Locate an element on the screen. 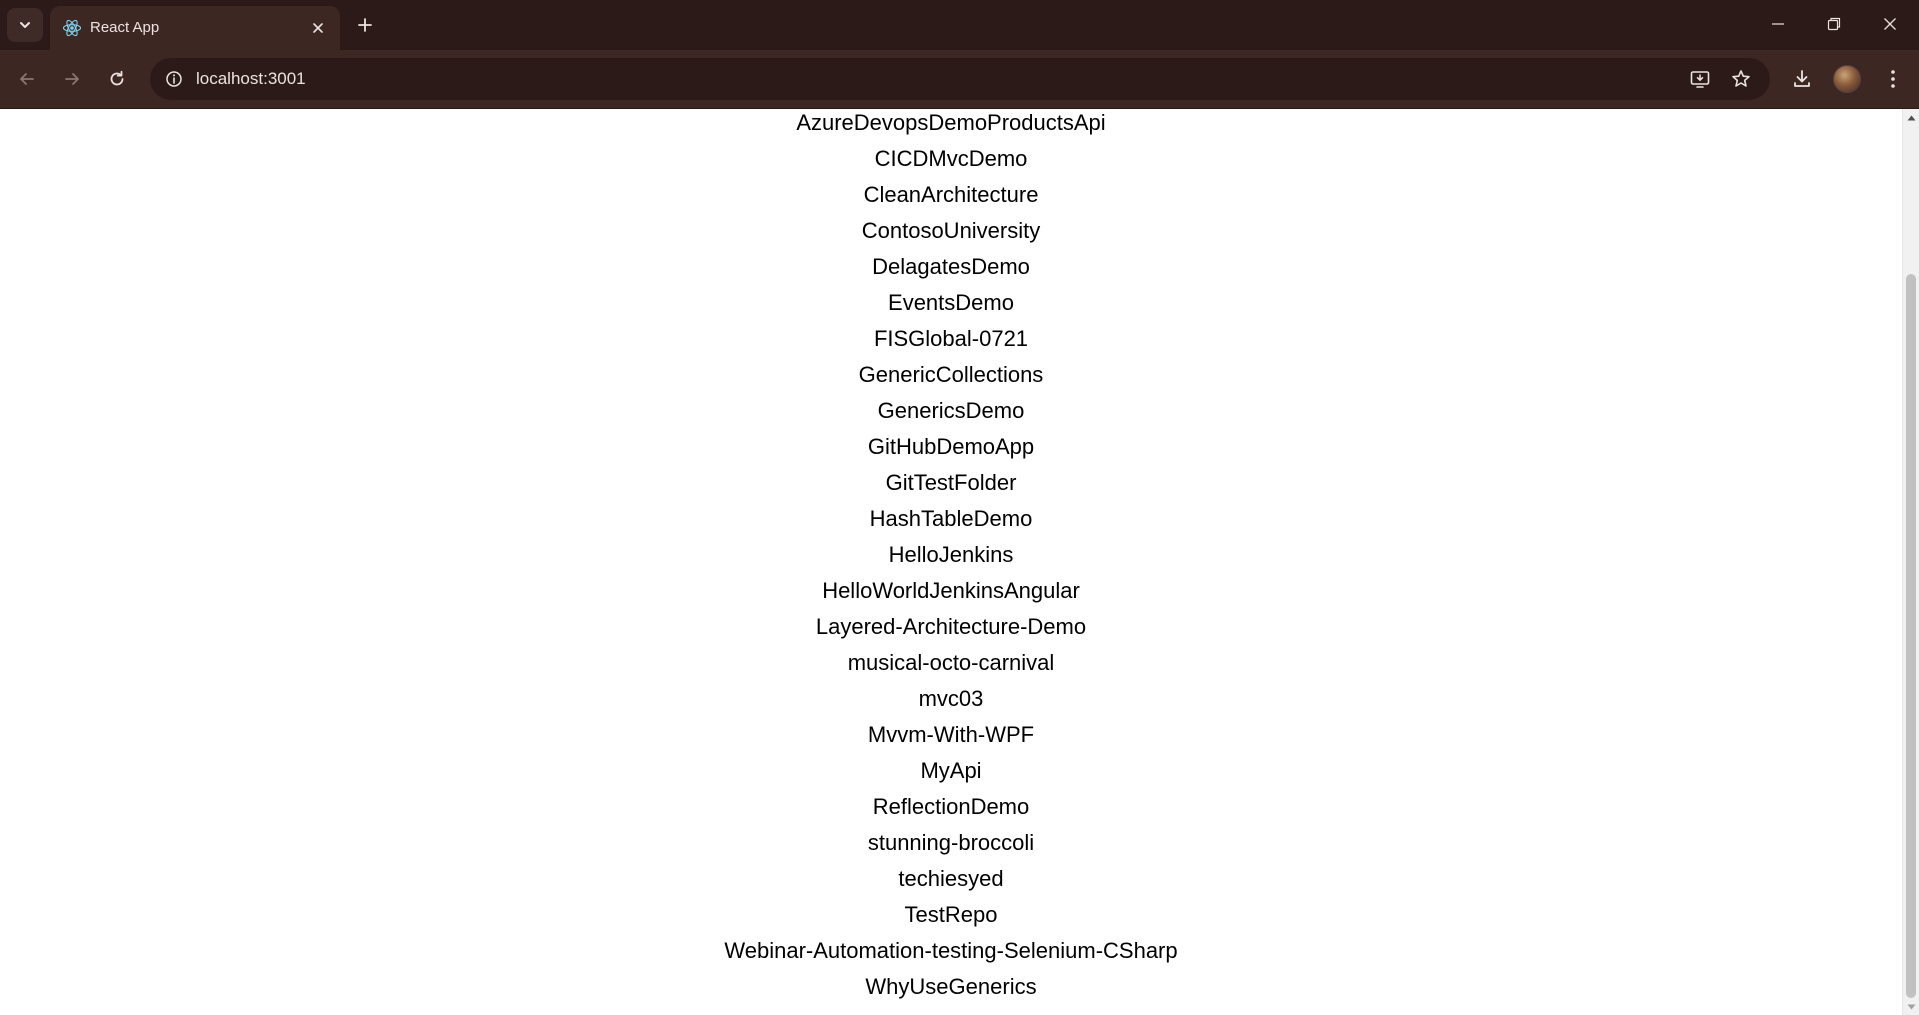 Image resolution: width=1919 pixels, height=1015 pixels. repo-item: GenericsDemo is located at coordinates (951, 410).